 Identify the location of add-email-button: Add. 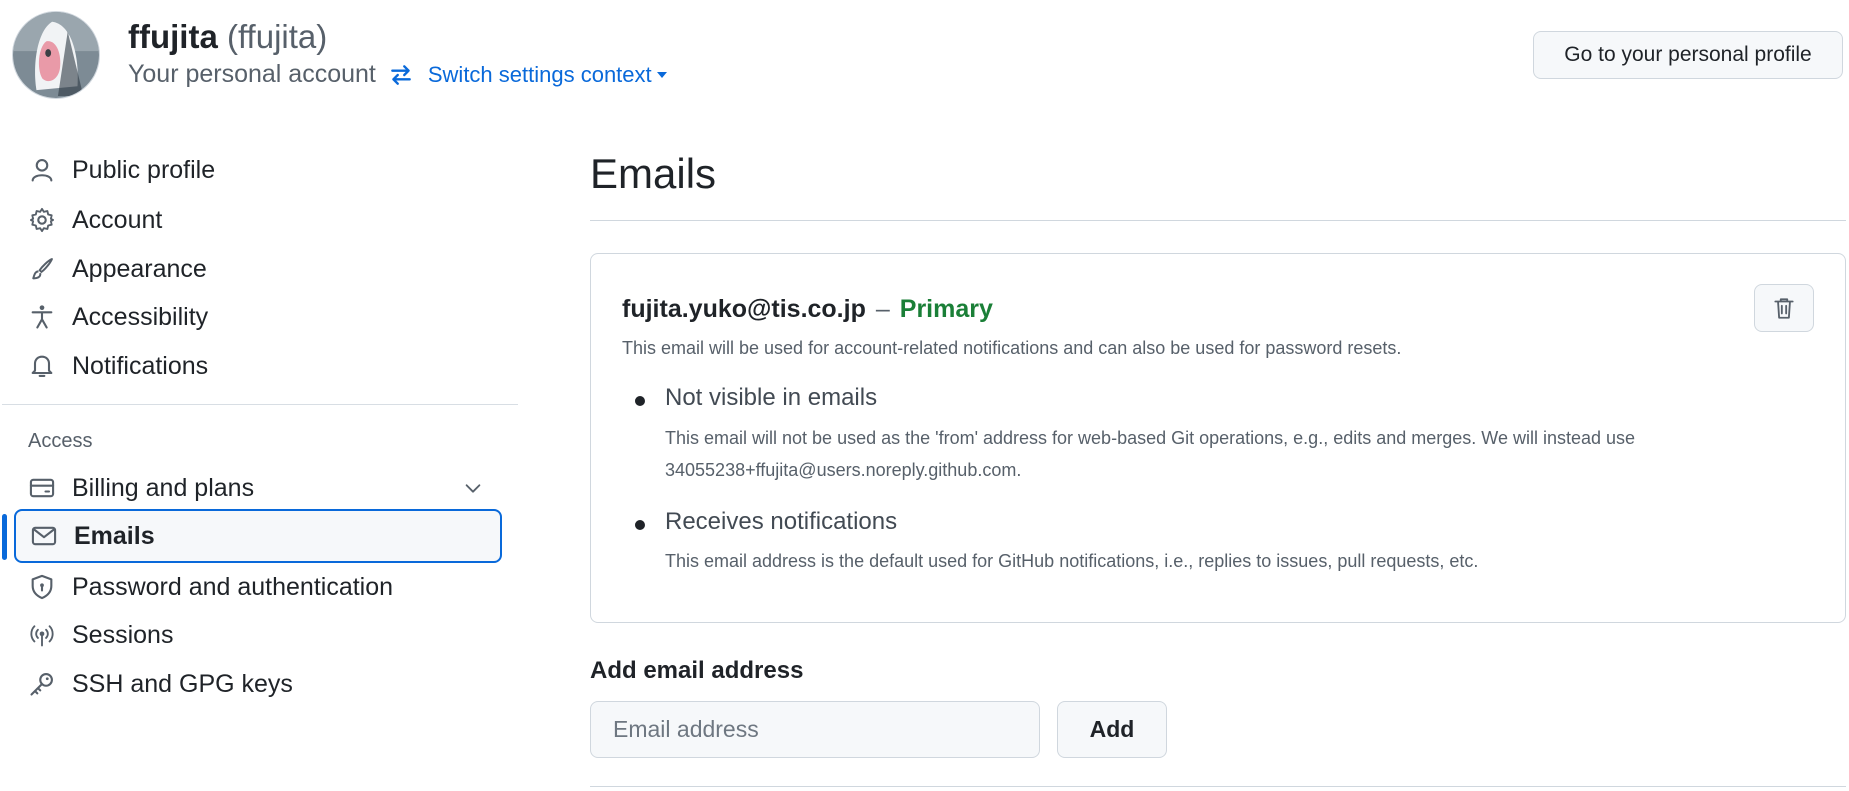
(1112, 729).